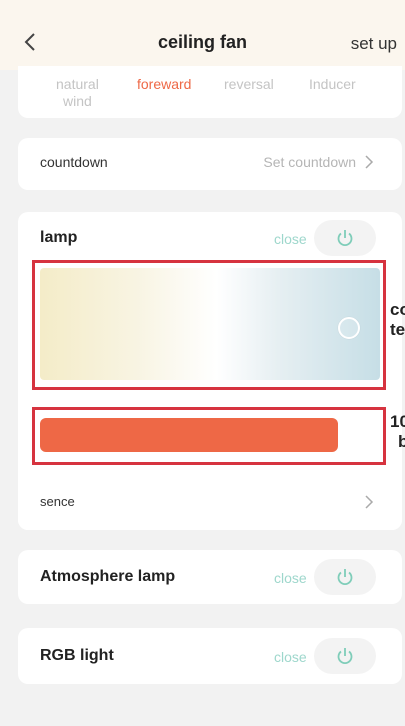 This screenshot has width=405, height=726. Describe the element at coordinates (309, 162) in the screenshot. I see `countdown-value: Set countdown` at that location.